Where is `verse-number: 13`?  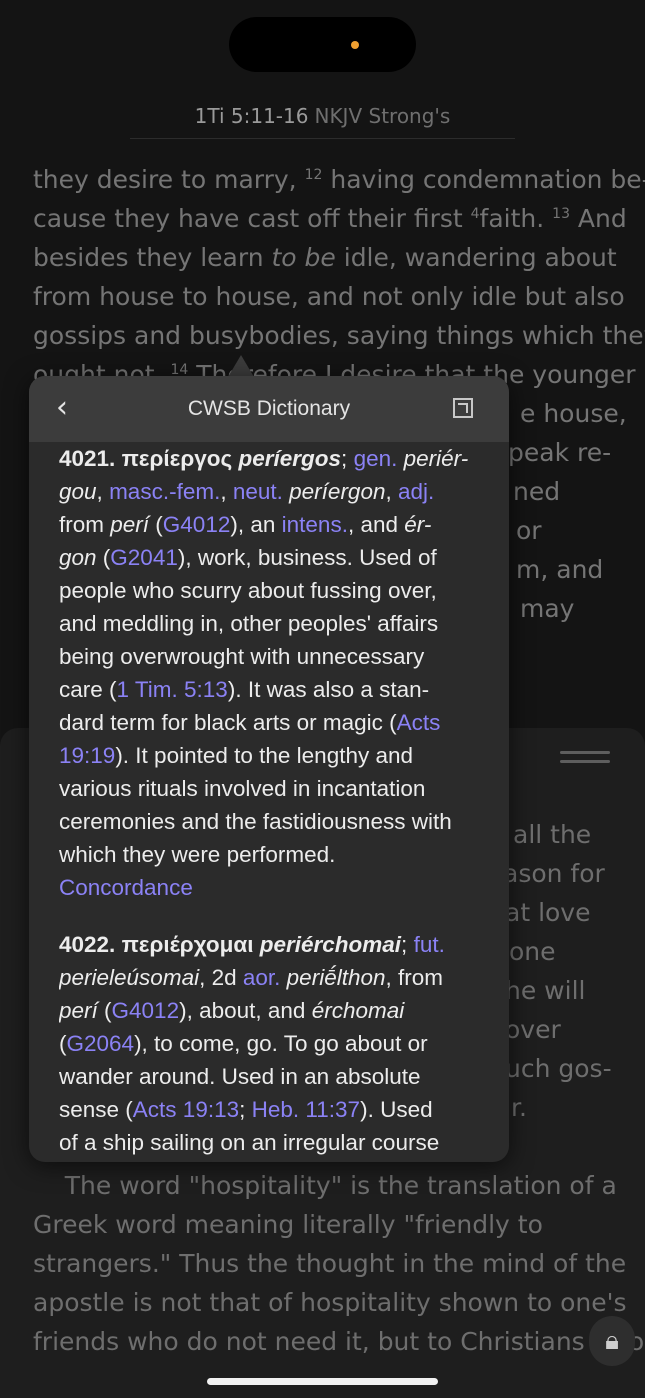
verse-number: 13 is located at coordinates (561, 214).